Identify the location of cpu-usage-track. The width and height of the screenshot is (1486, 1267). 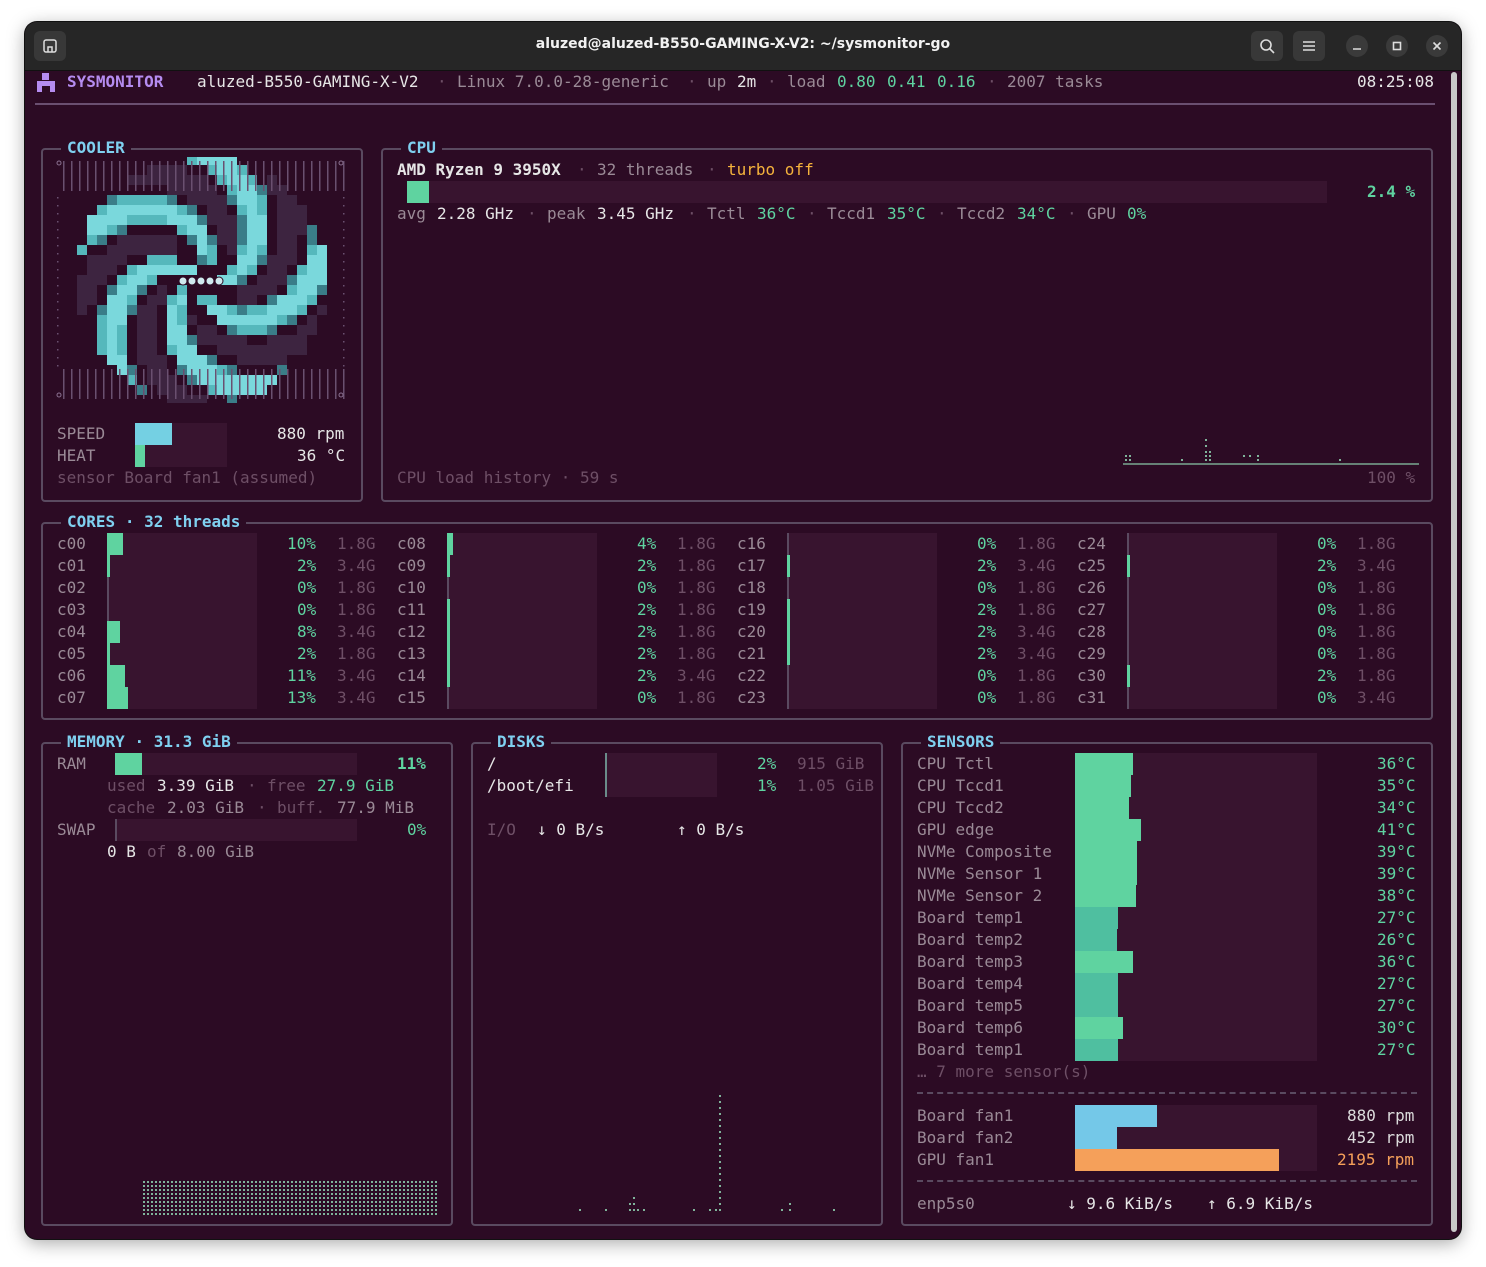
(867, 192).